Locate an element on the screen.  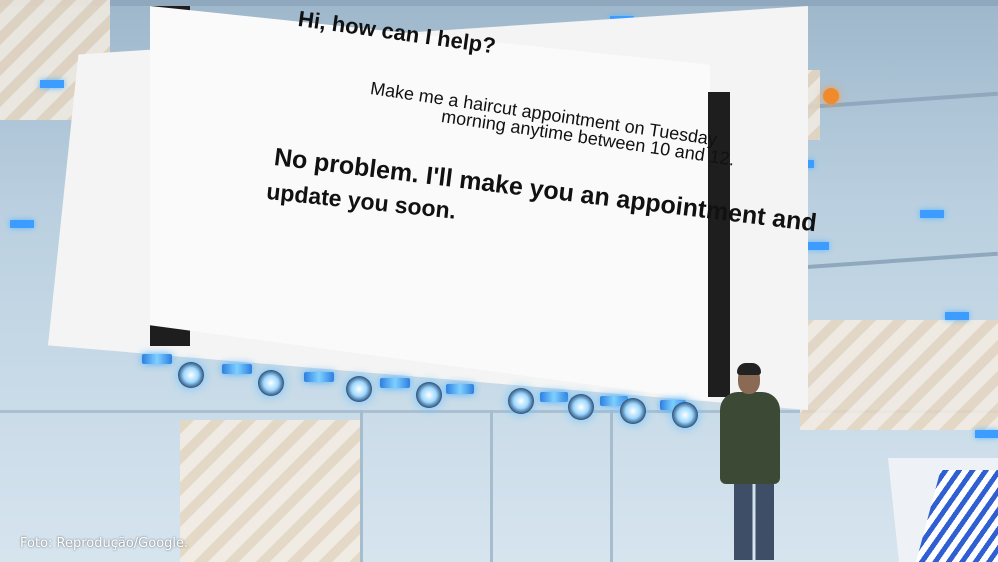
orange-light is located at coordinates (831, 96).